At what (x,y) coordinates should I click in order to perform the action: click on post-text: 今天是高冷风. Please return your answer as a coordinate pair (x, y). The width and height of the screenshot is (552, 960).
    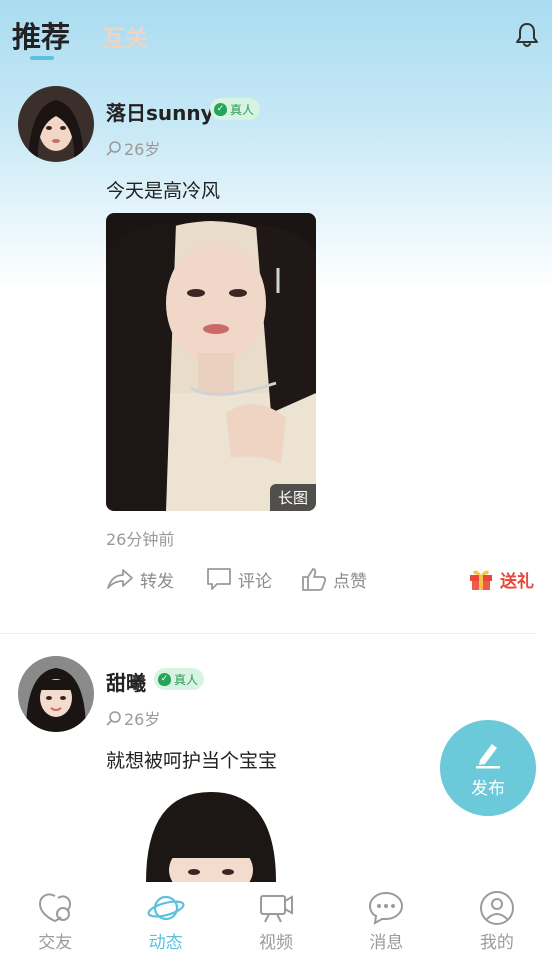
    Looking at the image, I should click on (163, 191).